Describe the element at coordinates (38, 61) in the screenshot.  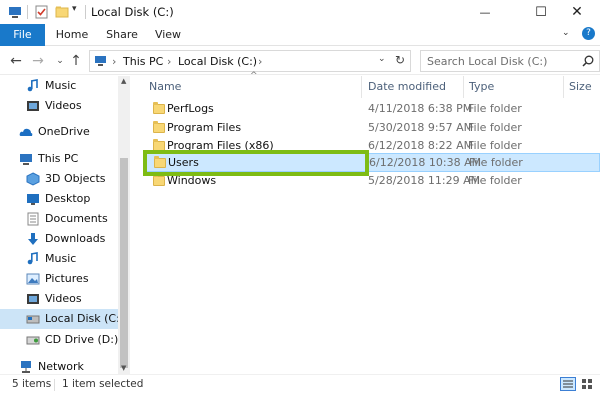
I see `forward-button: →` at that location.